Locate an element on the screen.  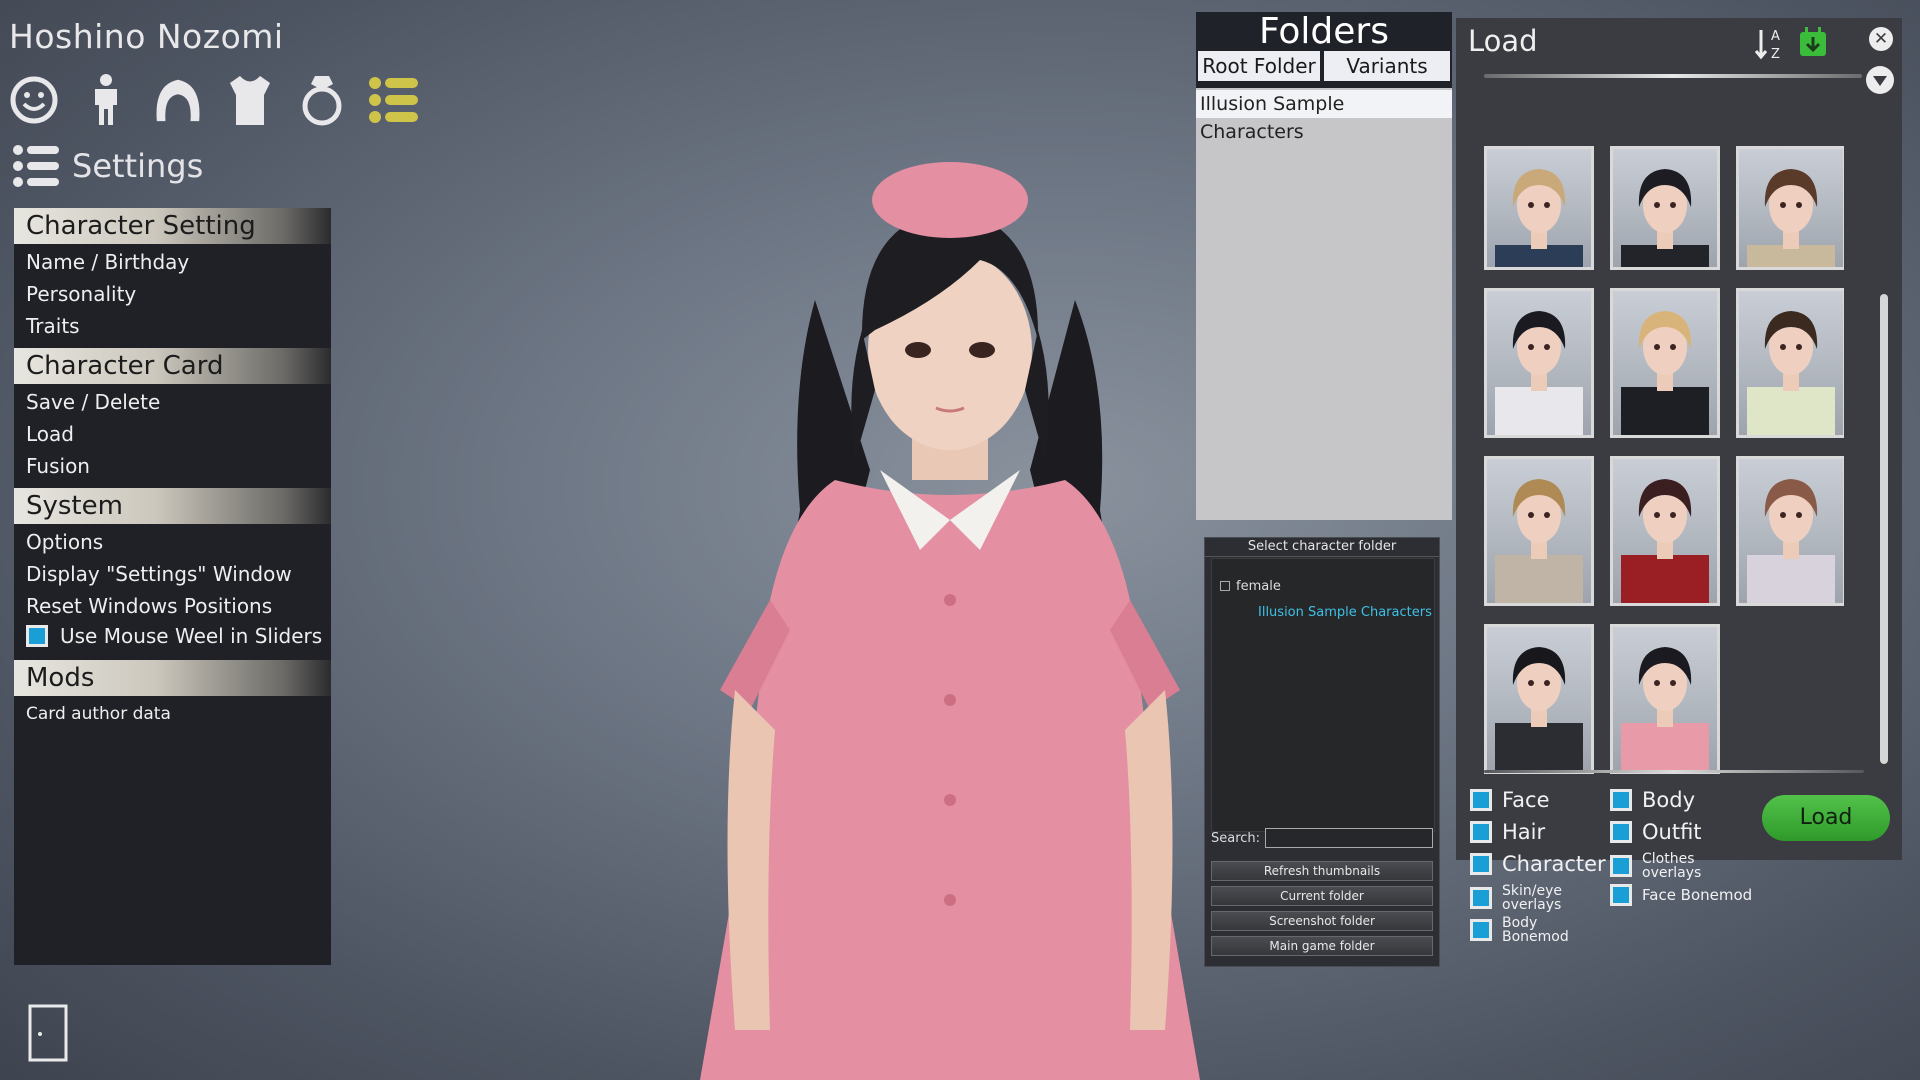
section-system: System is located at coordinates (172, 506).